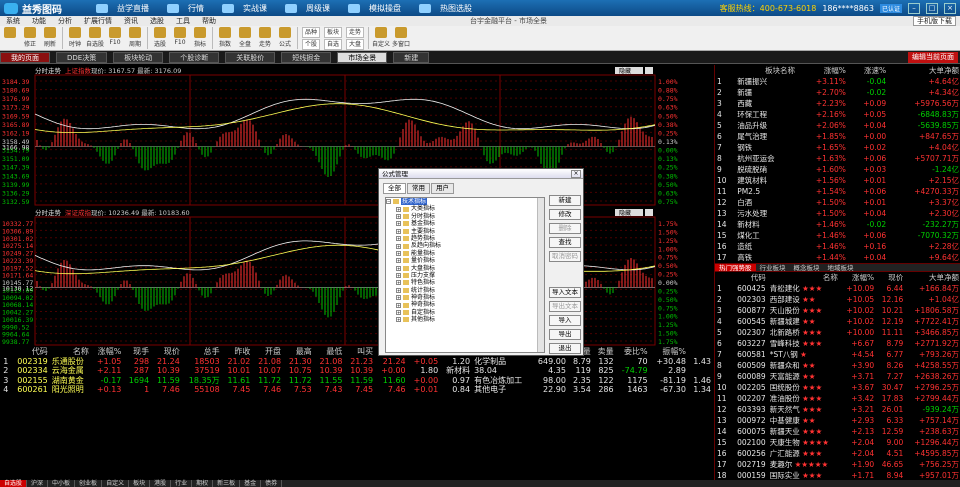 Image resolution: width=960 pixels, height=487 pixels. I want to click on sector-row: 3 西藏 +2.23% +0.09 +5976.56万, so click(837, 103).